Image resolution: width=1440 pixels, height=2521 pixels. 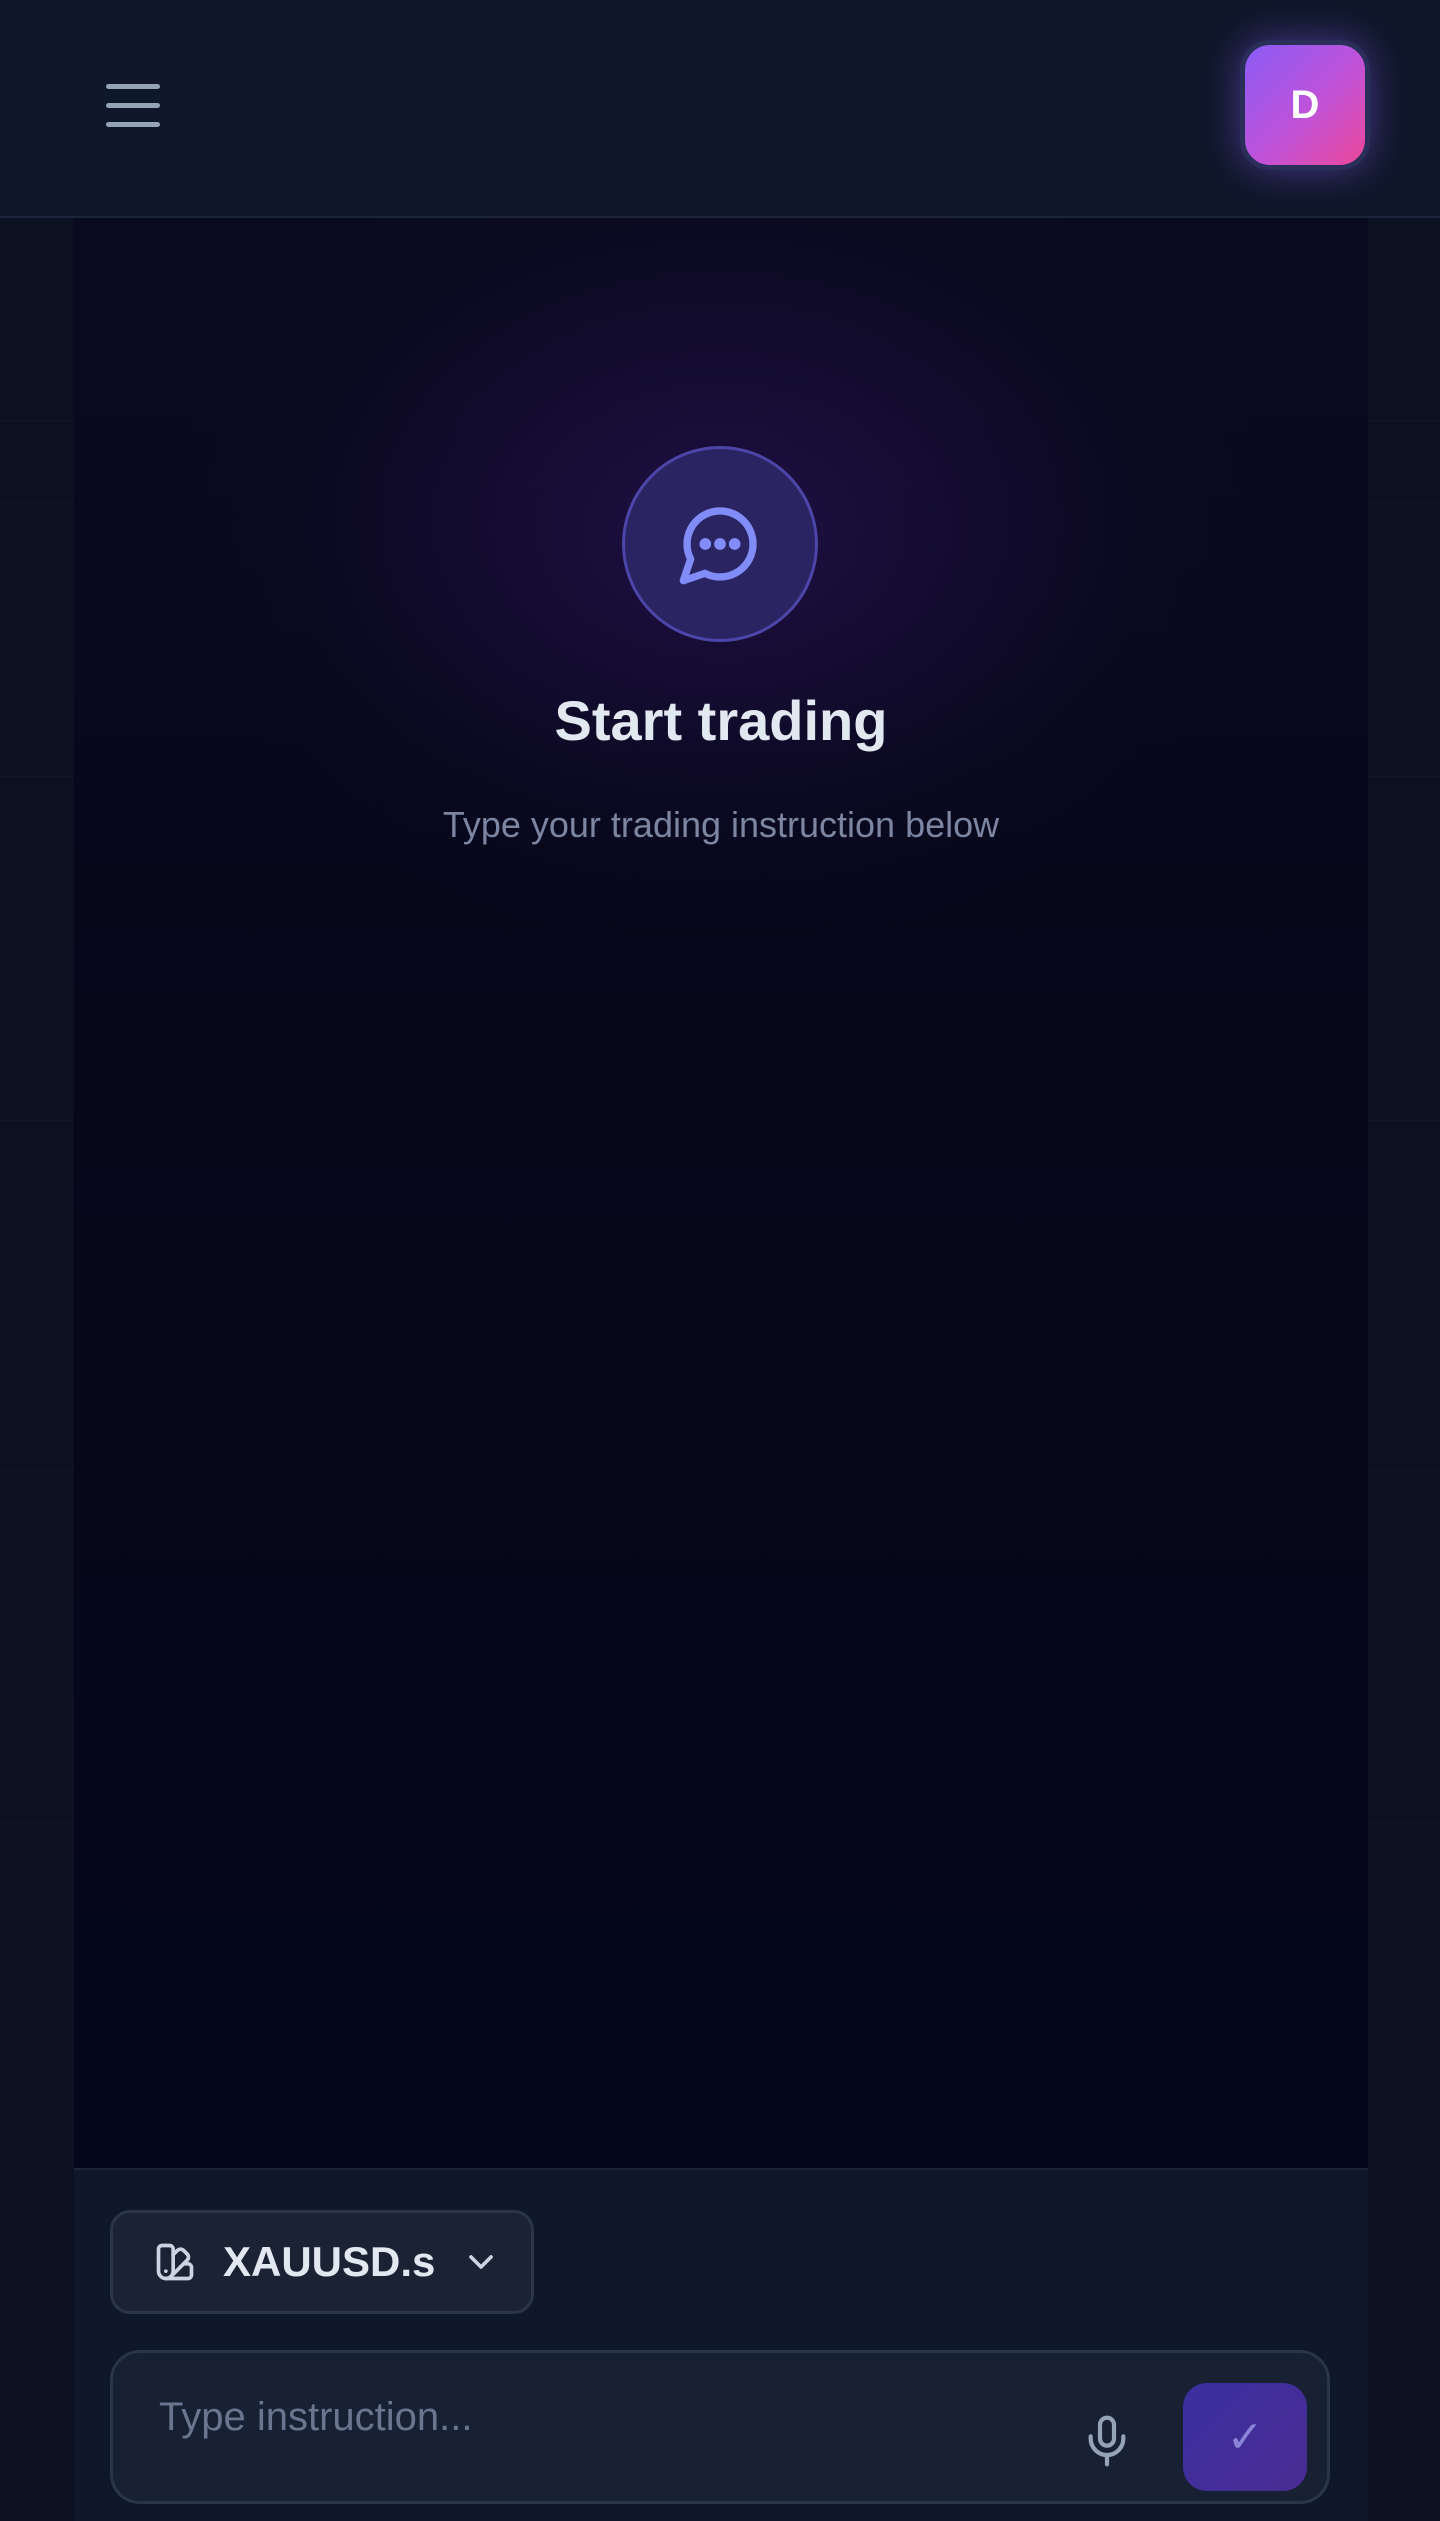 I want to click on symbol-selector: XAUUSD.s, so click(x=322, y=2262).